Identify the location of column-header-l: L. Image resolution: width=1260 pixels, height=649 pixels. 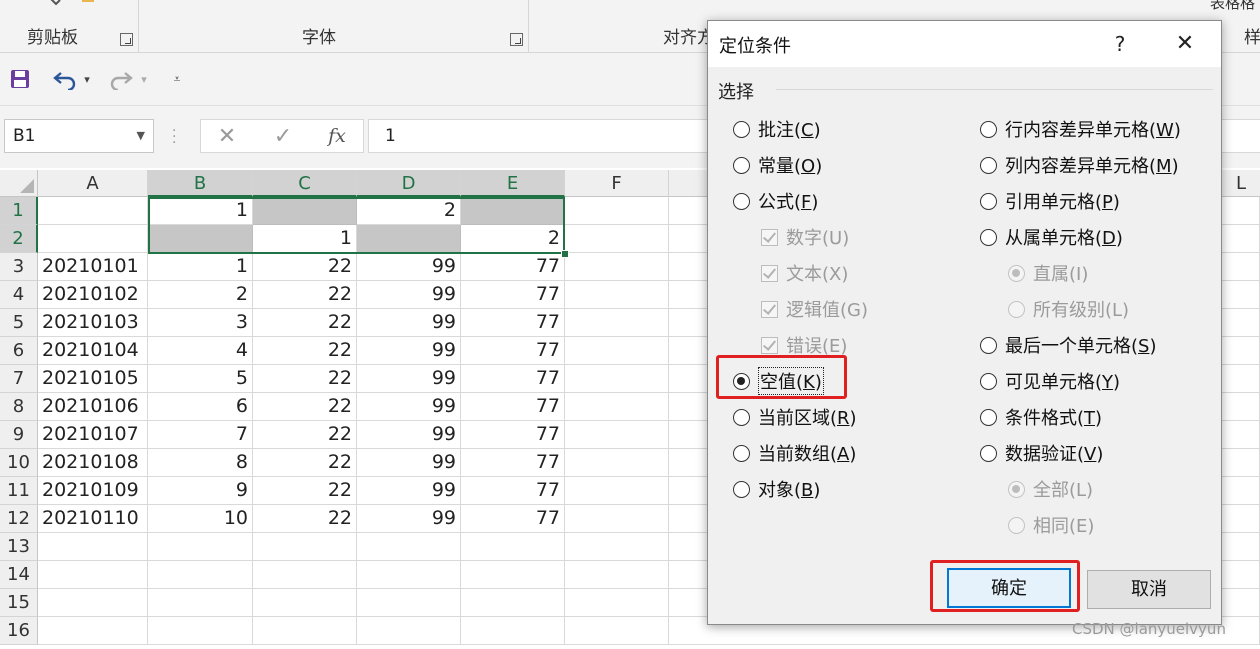
(1241, 183).